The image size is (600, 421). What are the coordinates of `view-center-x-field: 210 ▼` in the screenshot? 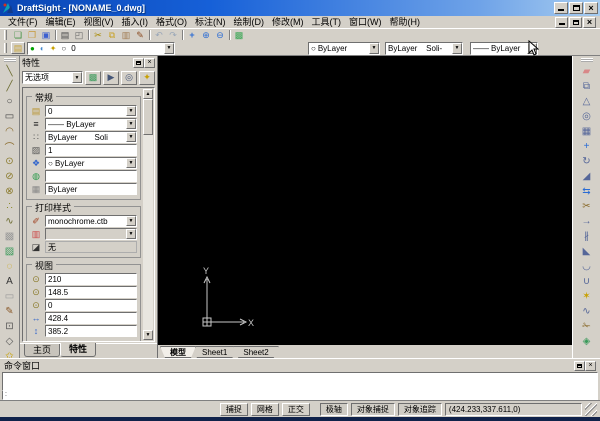 It's located at (91, 279).